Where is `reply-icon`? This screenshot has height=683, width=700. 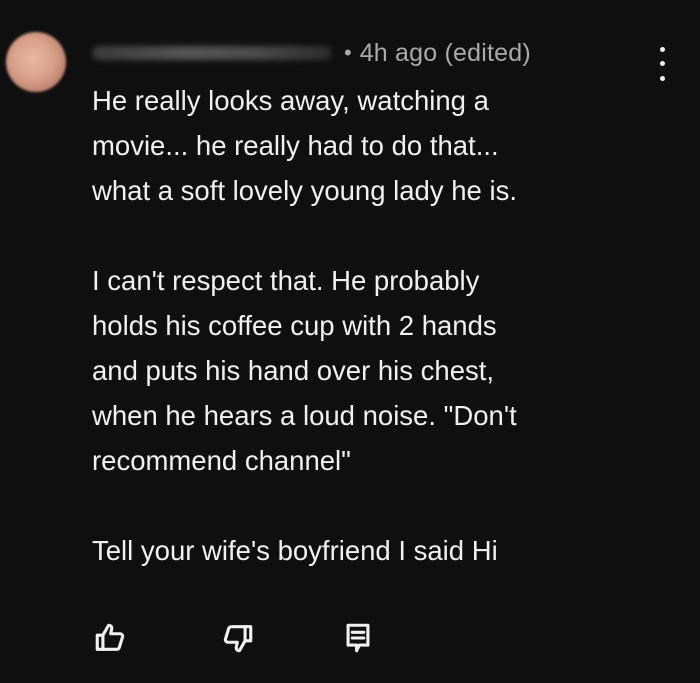 reply-icon is located at coordinates (358, 638).